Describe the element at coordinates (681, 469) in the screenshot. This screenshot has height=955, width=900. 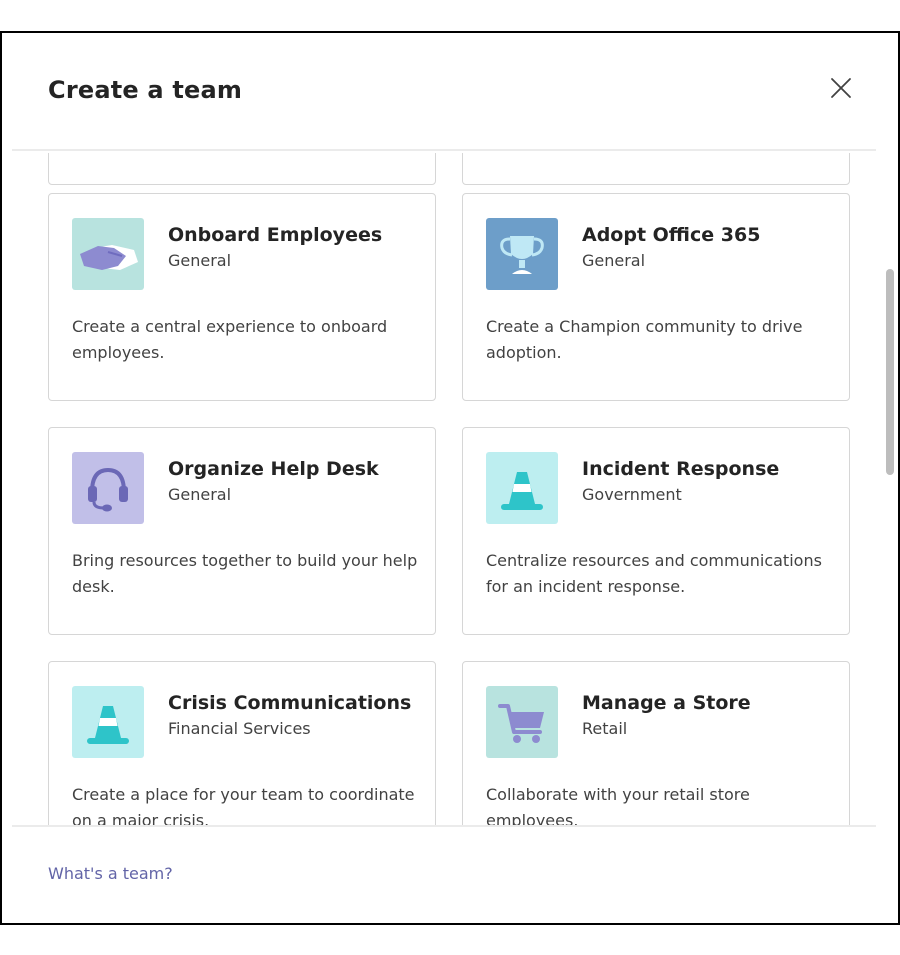
I see `template-name: Incident Response` at that location.